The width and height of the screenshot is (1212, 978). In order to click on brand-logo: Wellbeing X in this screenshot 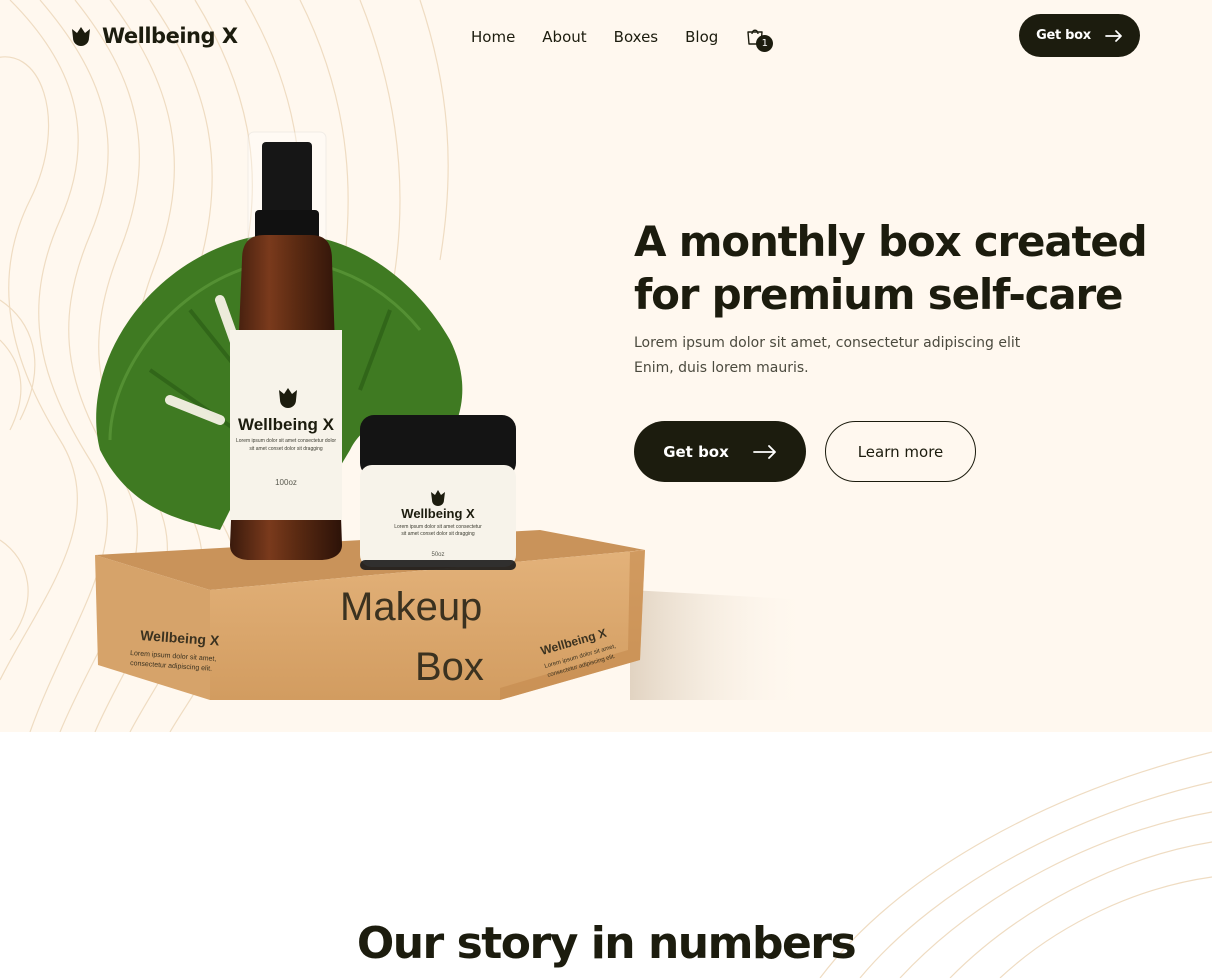, I will do `click(154, 36)`.